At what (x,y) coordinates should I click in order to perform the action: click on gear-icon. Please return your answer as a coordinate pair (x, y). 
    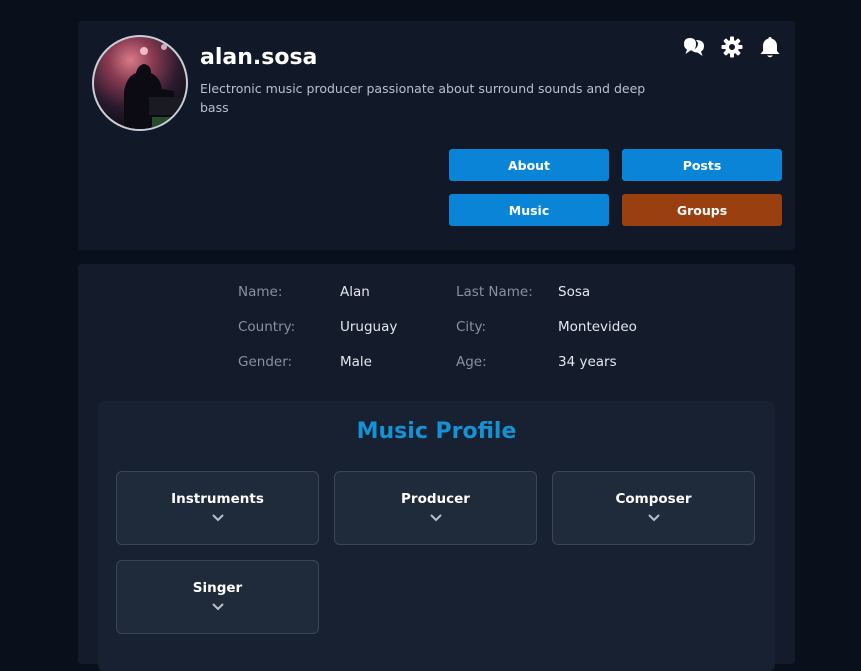
    Looking at the image, I should click on (732, 47).